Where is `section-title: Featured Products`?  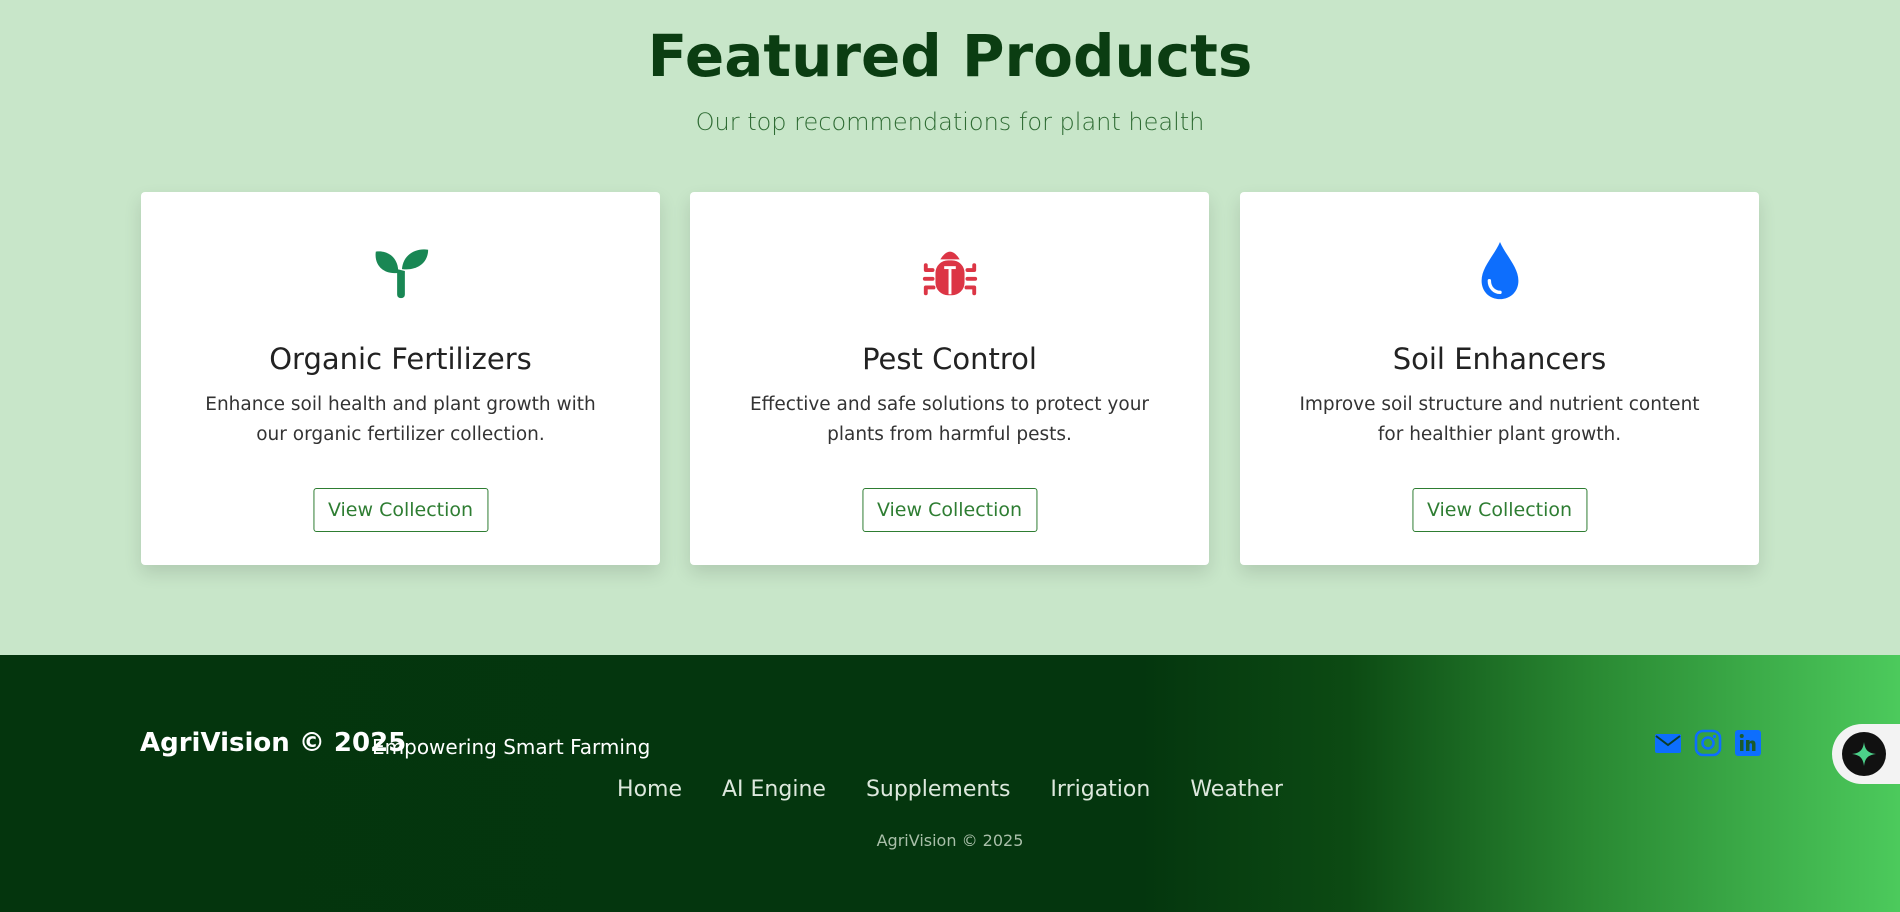
section-title: Featured Products is located at coordinates (950, 56).